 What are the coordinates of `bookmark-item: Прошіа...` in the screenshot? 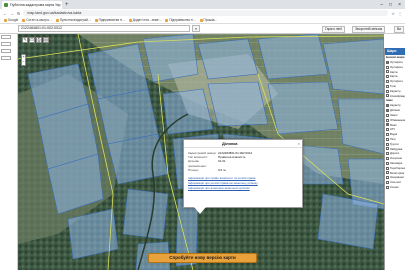 It's located at (208, 20).